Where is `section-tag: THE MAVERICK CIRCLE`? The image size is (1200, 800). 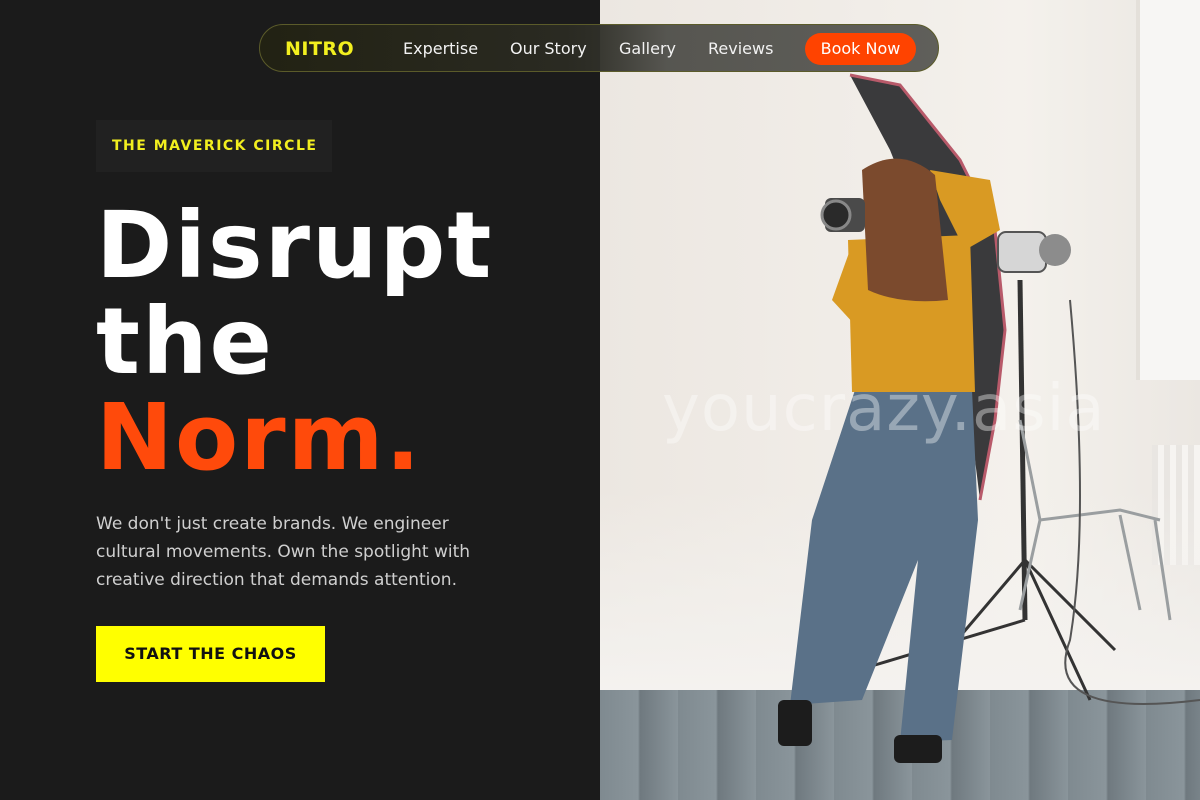
section-tag: THE MAVERICK CIRCLE is located at coordinates (214, 146).